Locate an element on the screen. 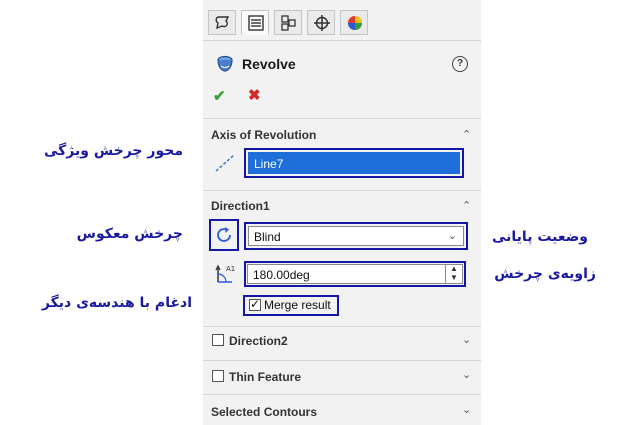 This screenshot has height=425, width=626. annotation-merge-geometry: ادغام با هندسه‌ی دیگر is located at coordinates (116, 303).